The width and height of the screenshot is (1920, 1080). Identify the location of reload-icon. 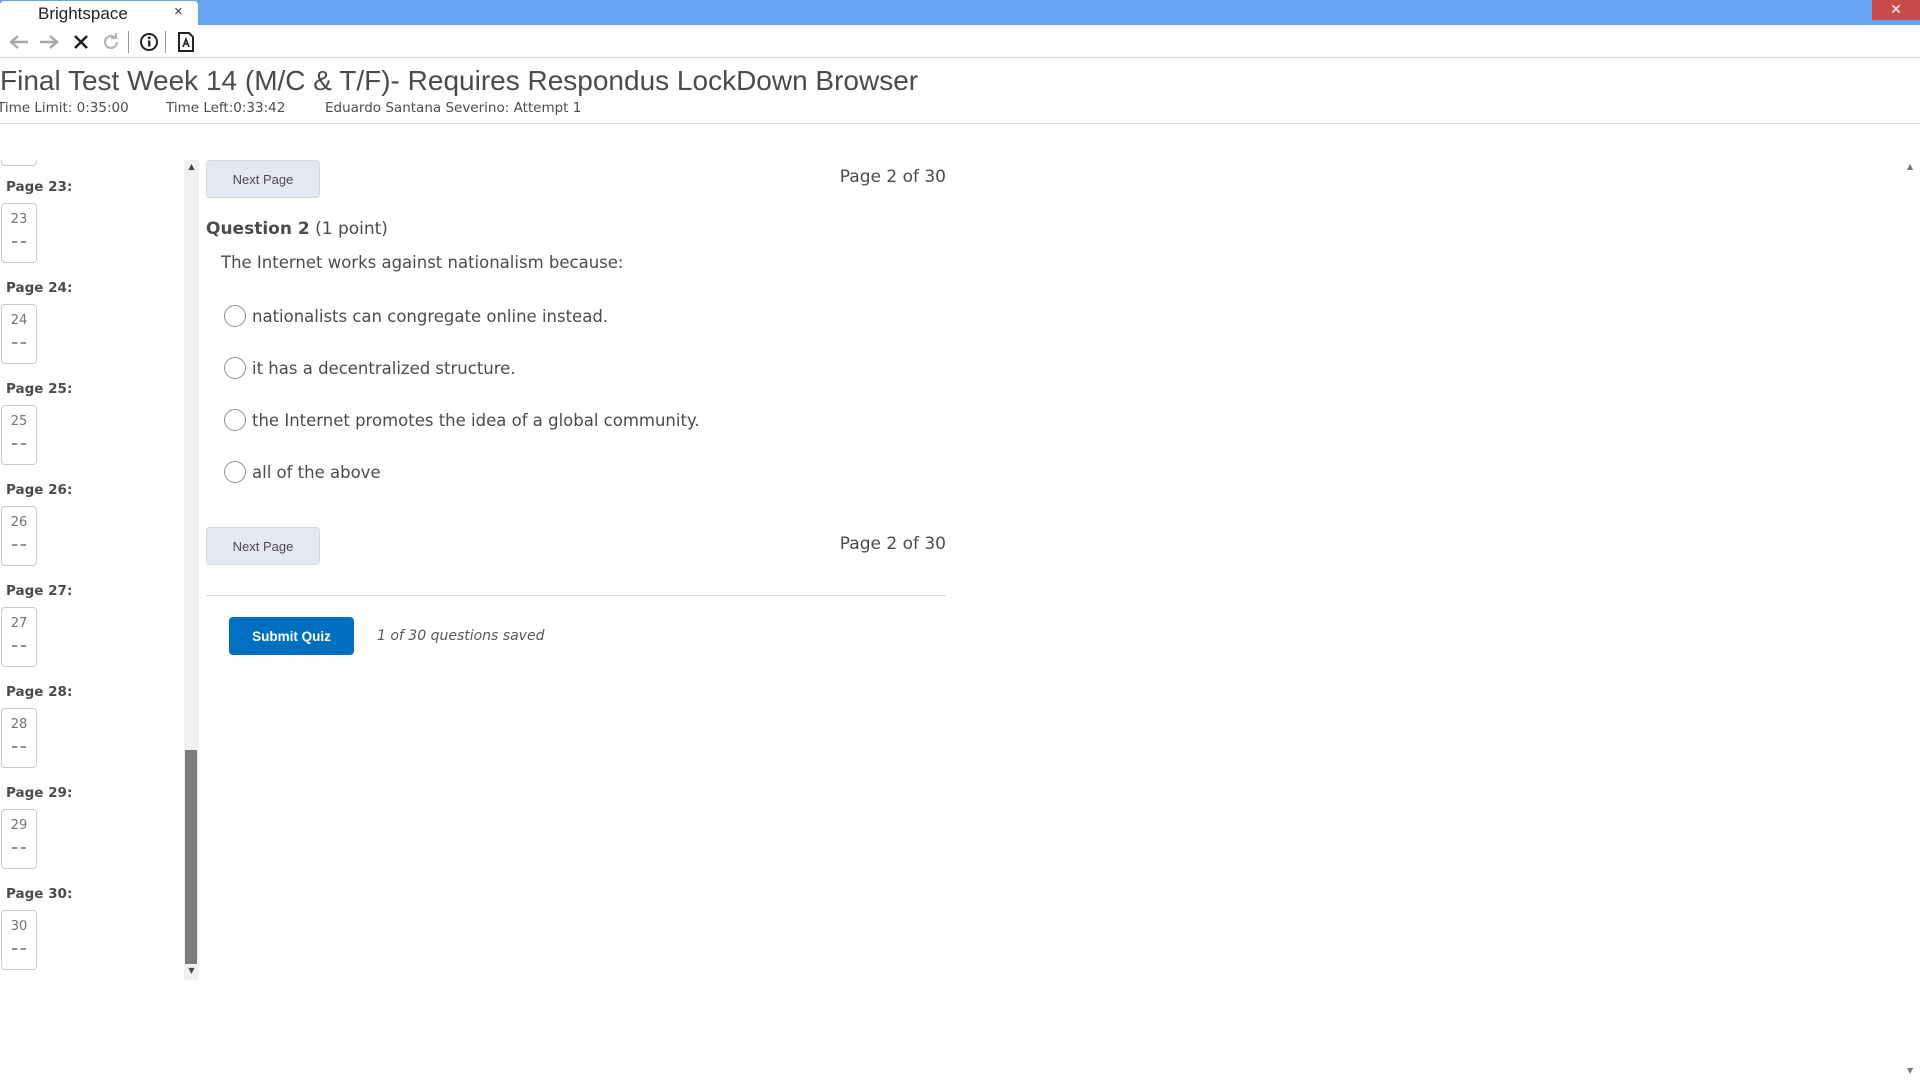
(111, 42).